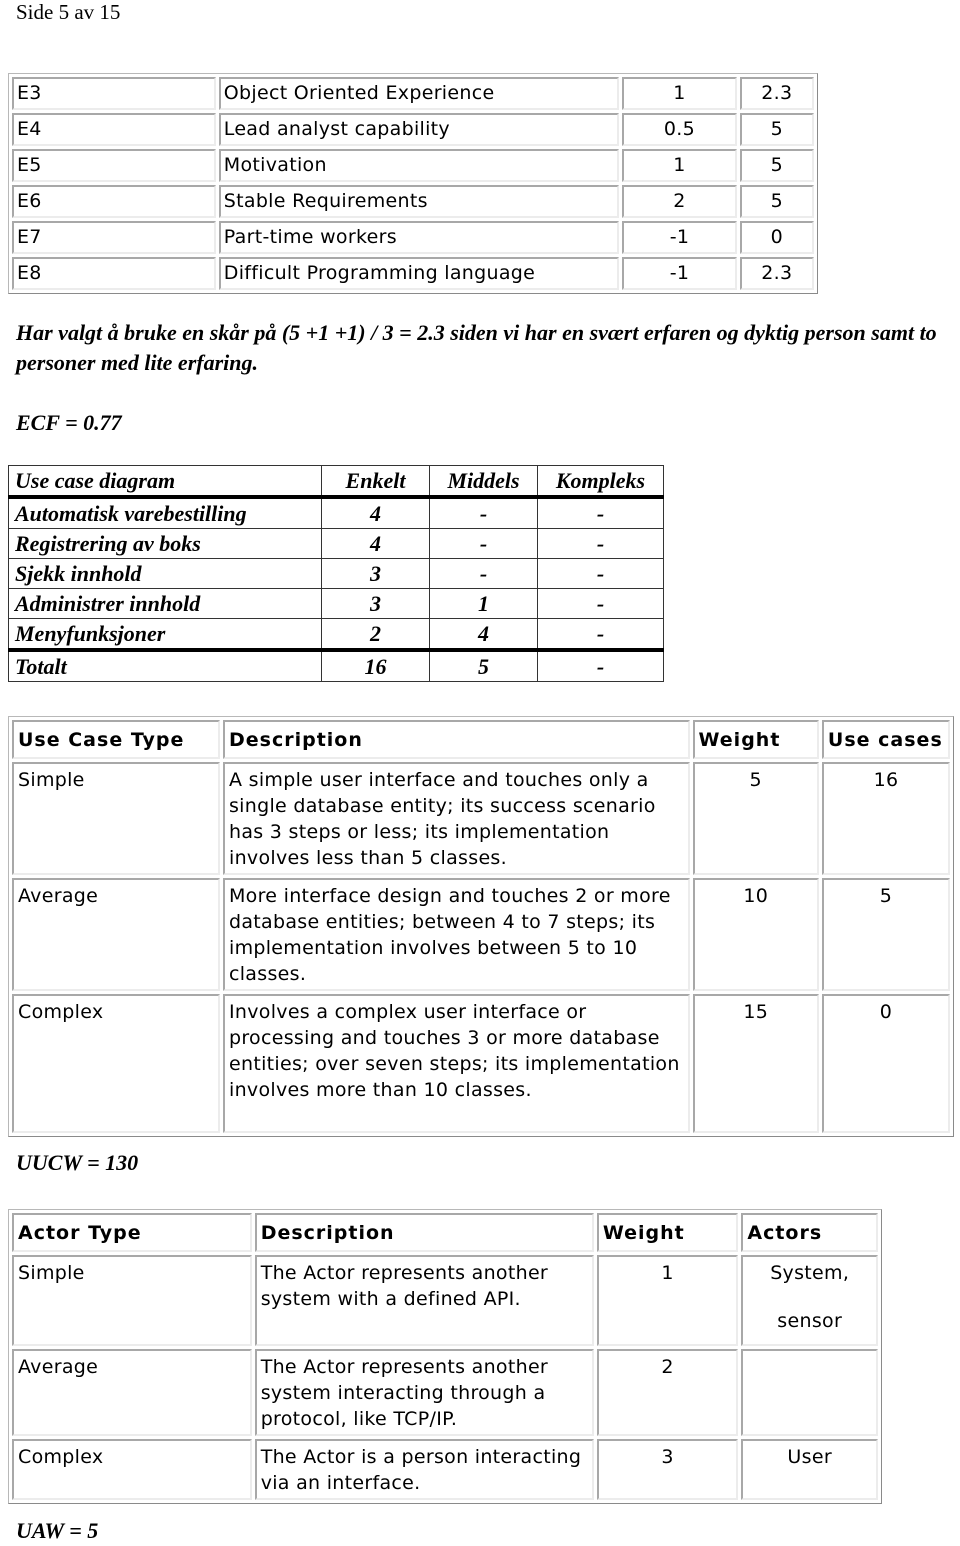  Describe the element at coordinates (667, 1392) in the screenshot. I see `actor-weight: 2` at that location.